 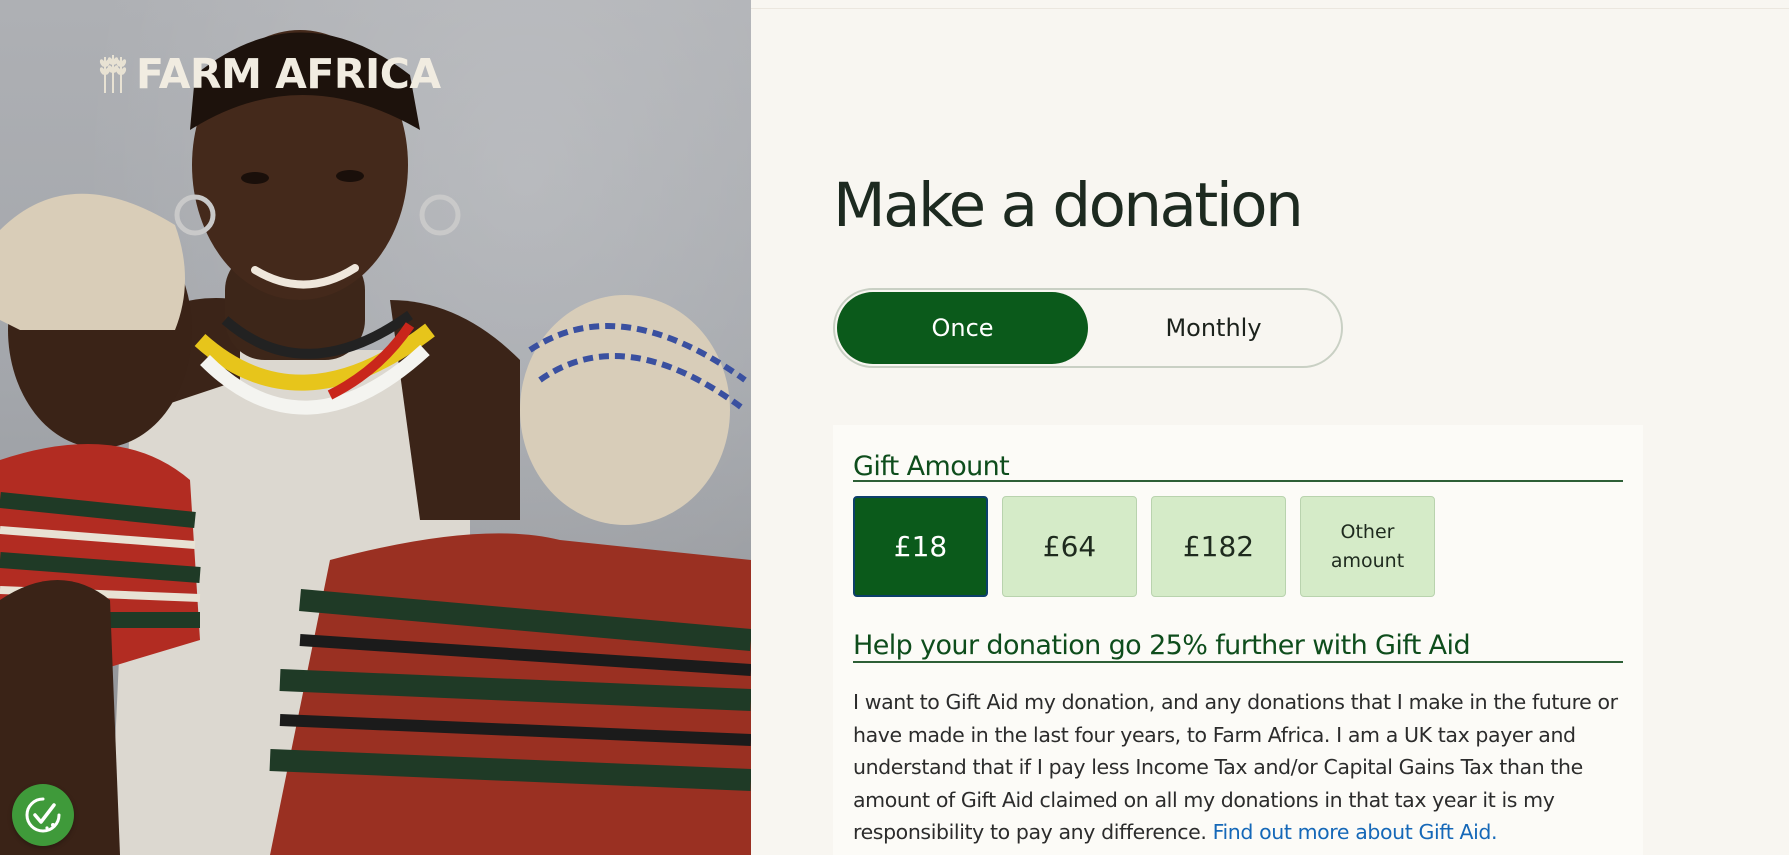 What do you see at coordinates (962, 328) in the screenshot?
I see `frequency-once-button: Once` at bounding box center [962, 328].